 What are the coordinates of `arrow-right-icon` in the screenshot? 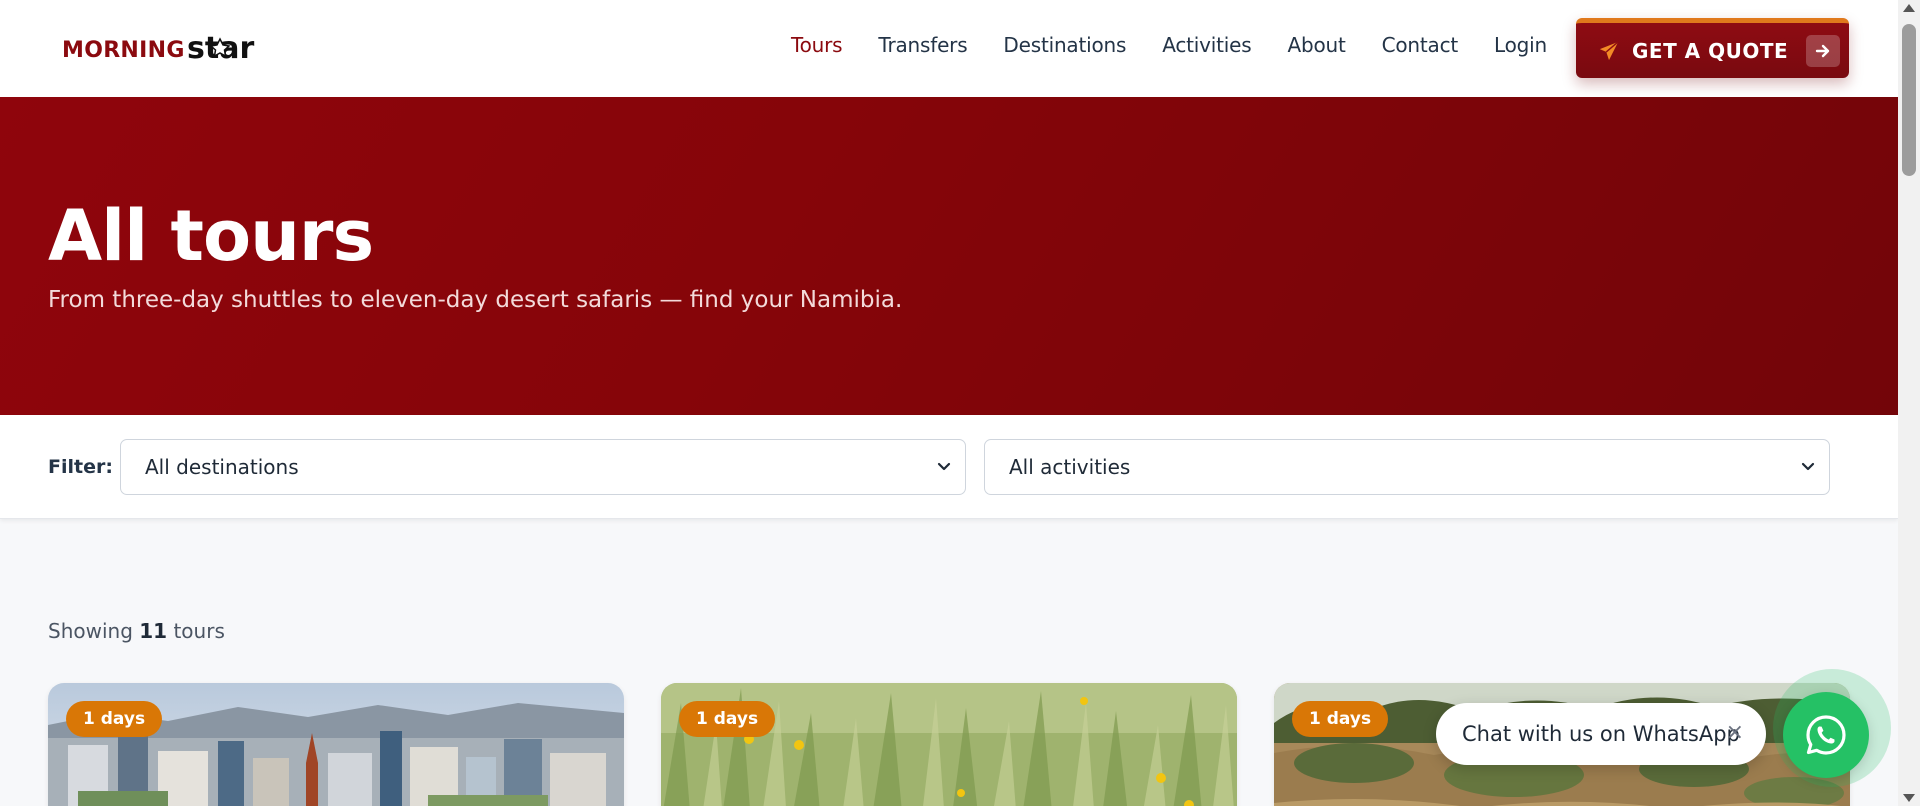 It's located at (1823, 50).